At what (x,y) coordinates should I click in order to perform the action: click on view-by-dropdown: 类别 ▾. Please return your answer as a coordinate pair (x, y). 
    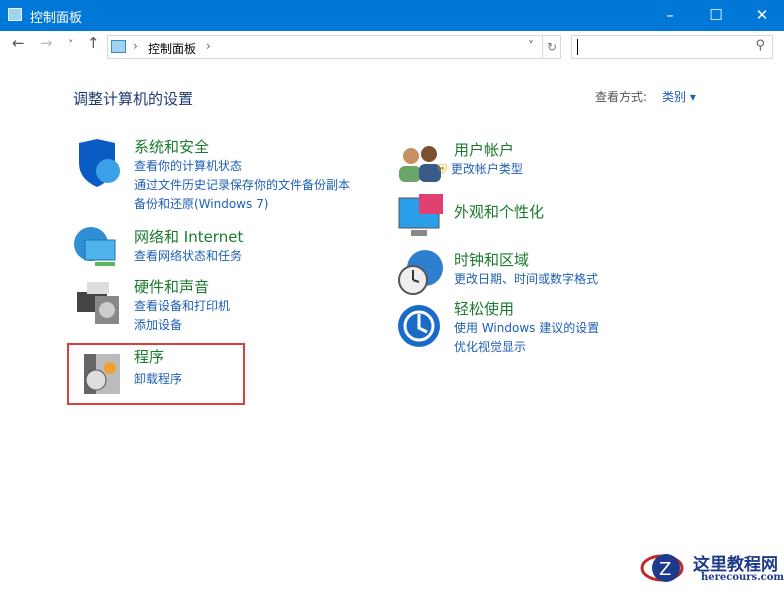
    Looking at the image, I should click on (679, 96).